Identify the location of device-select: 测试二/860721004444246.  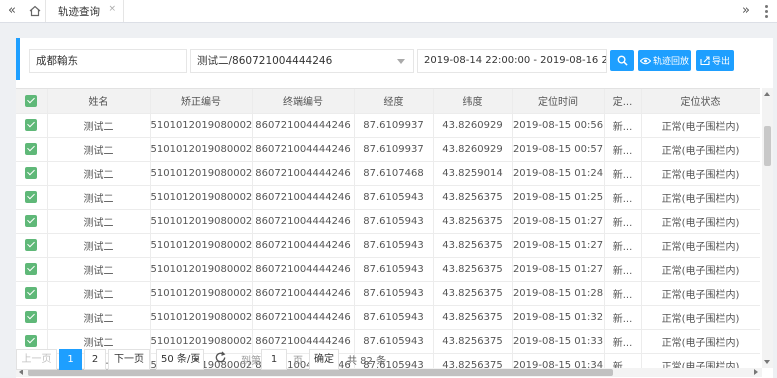
(302, 61).